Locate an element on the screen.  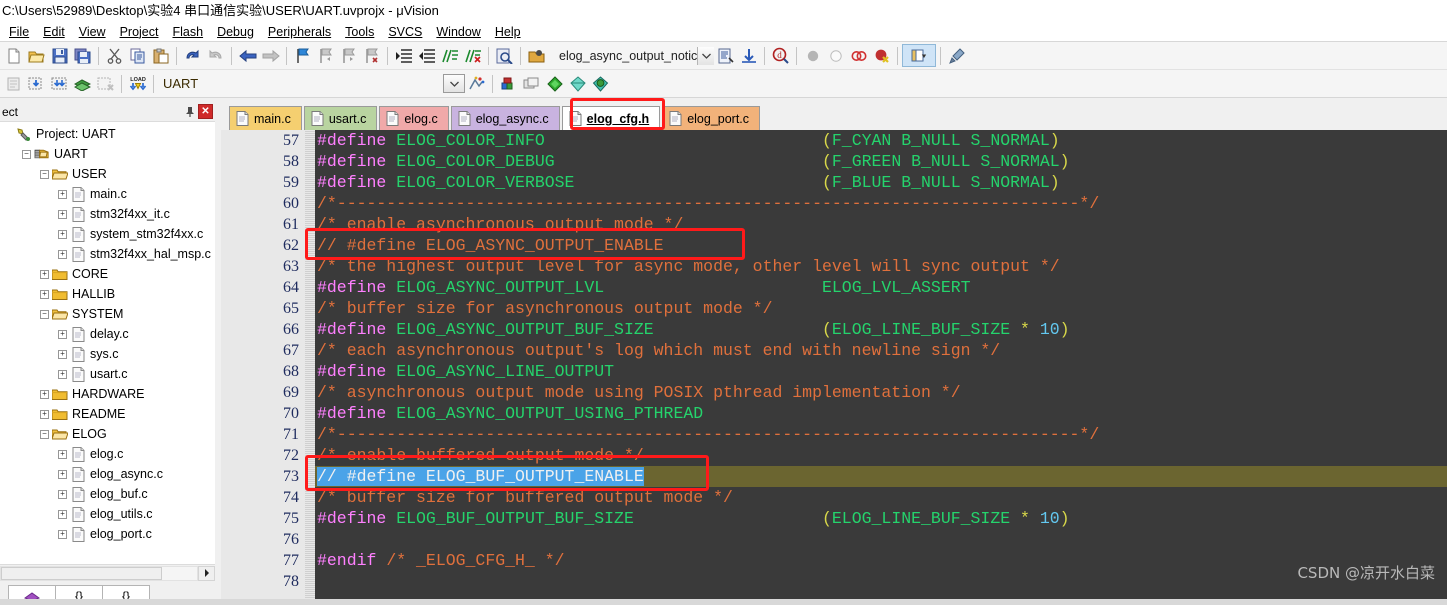
menu-window: Window is located at coordinates (458, 32).